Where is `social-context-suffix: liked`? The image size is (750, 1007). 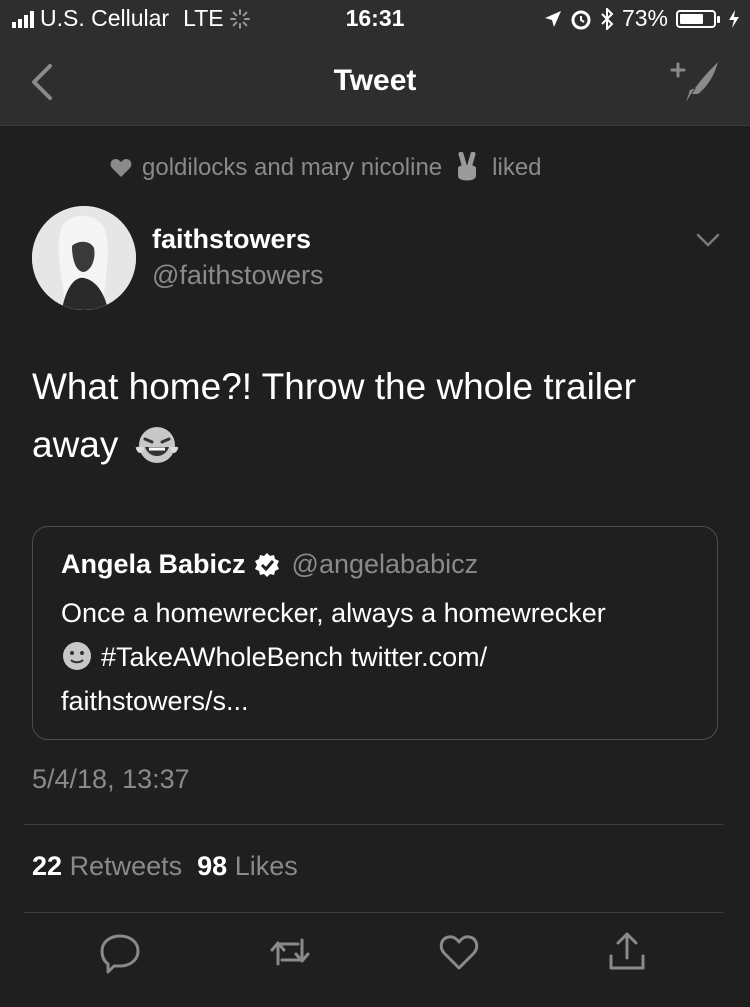 social-context-suffix: liked is located at coordinates (517, 167).